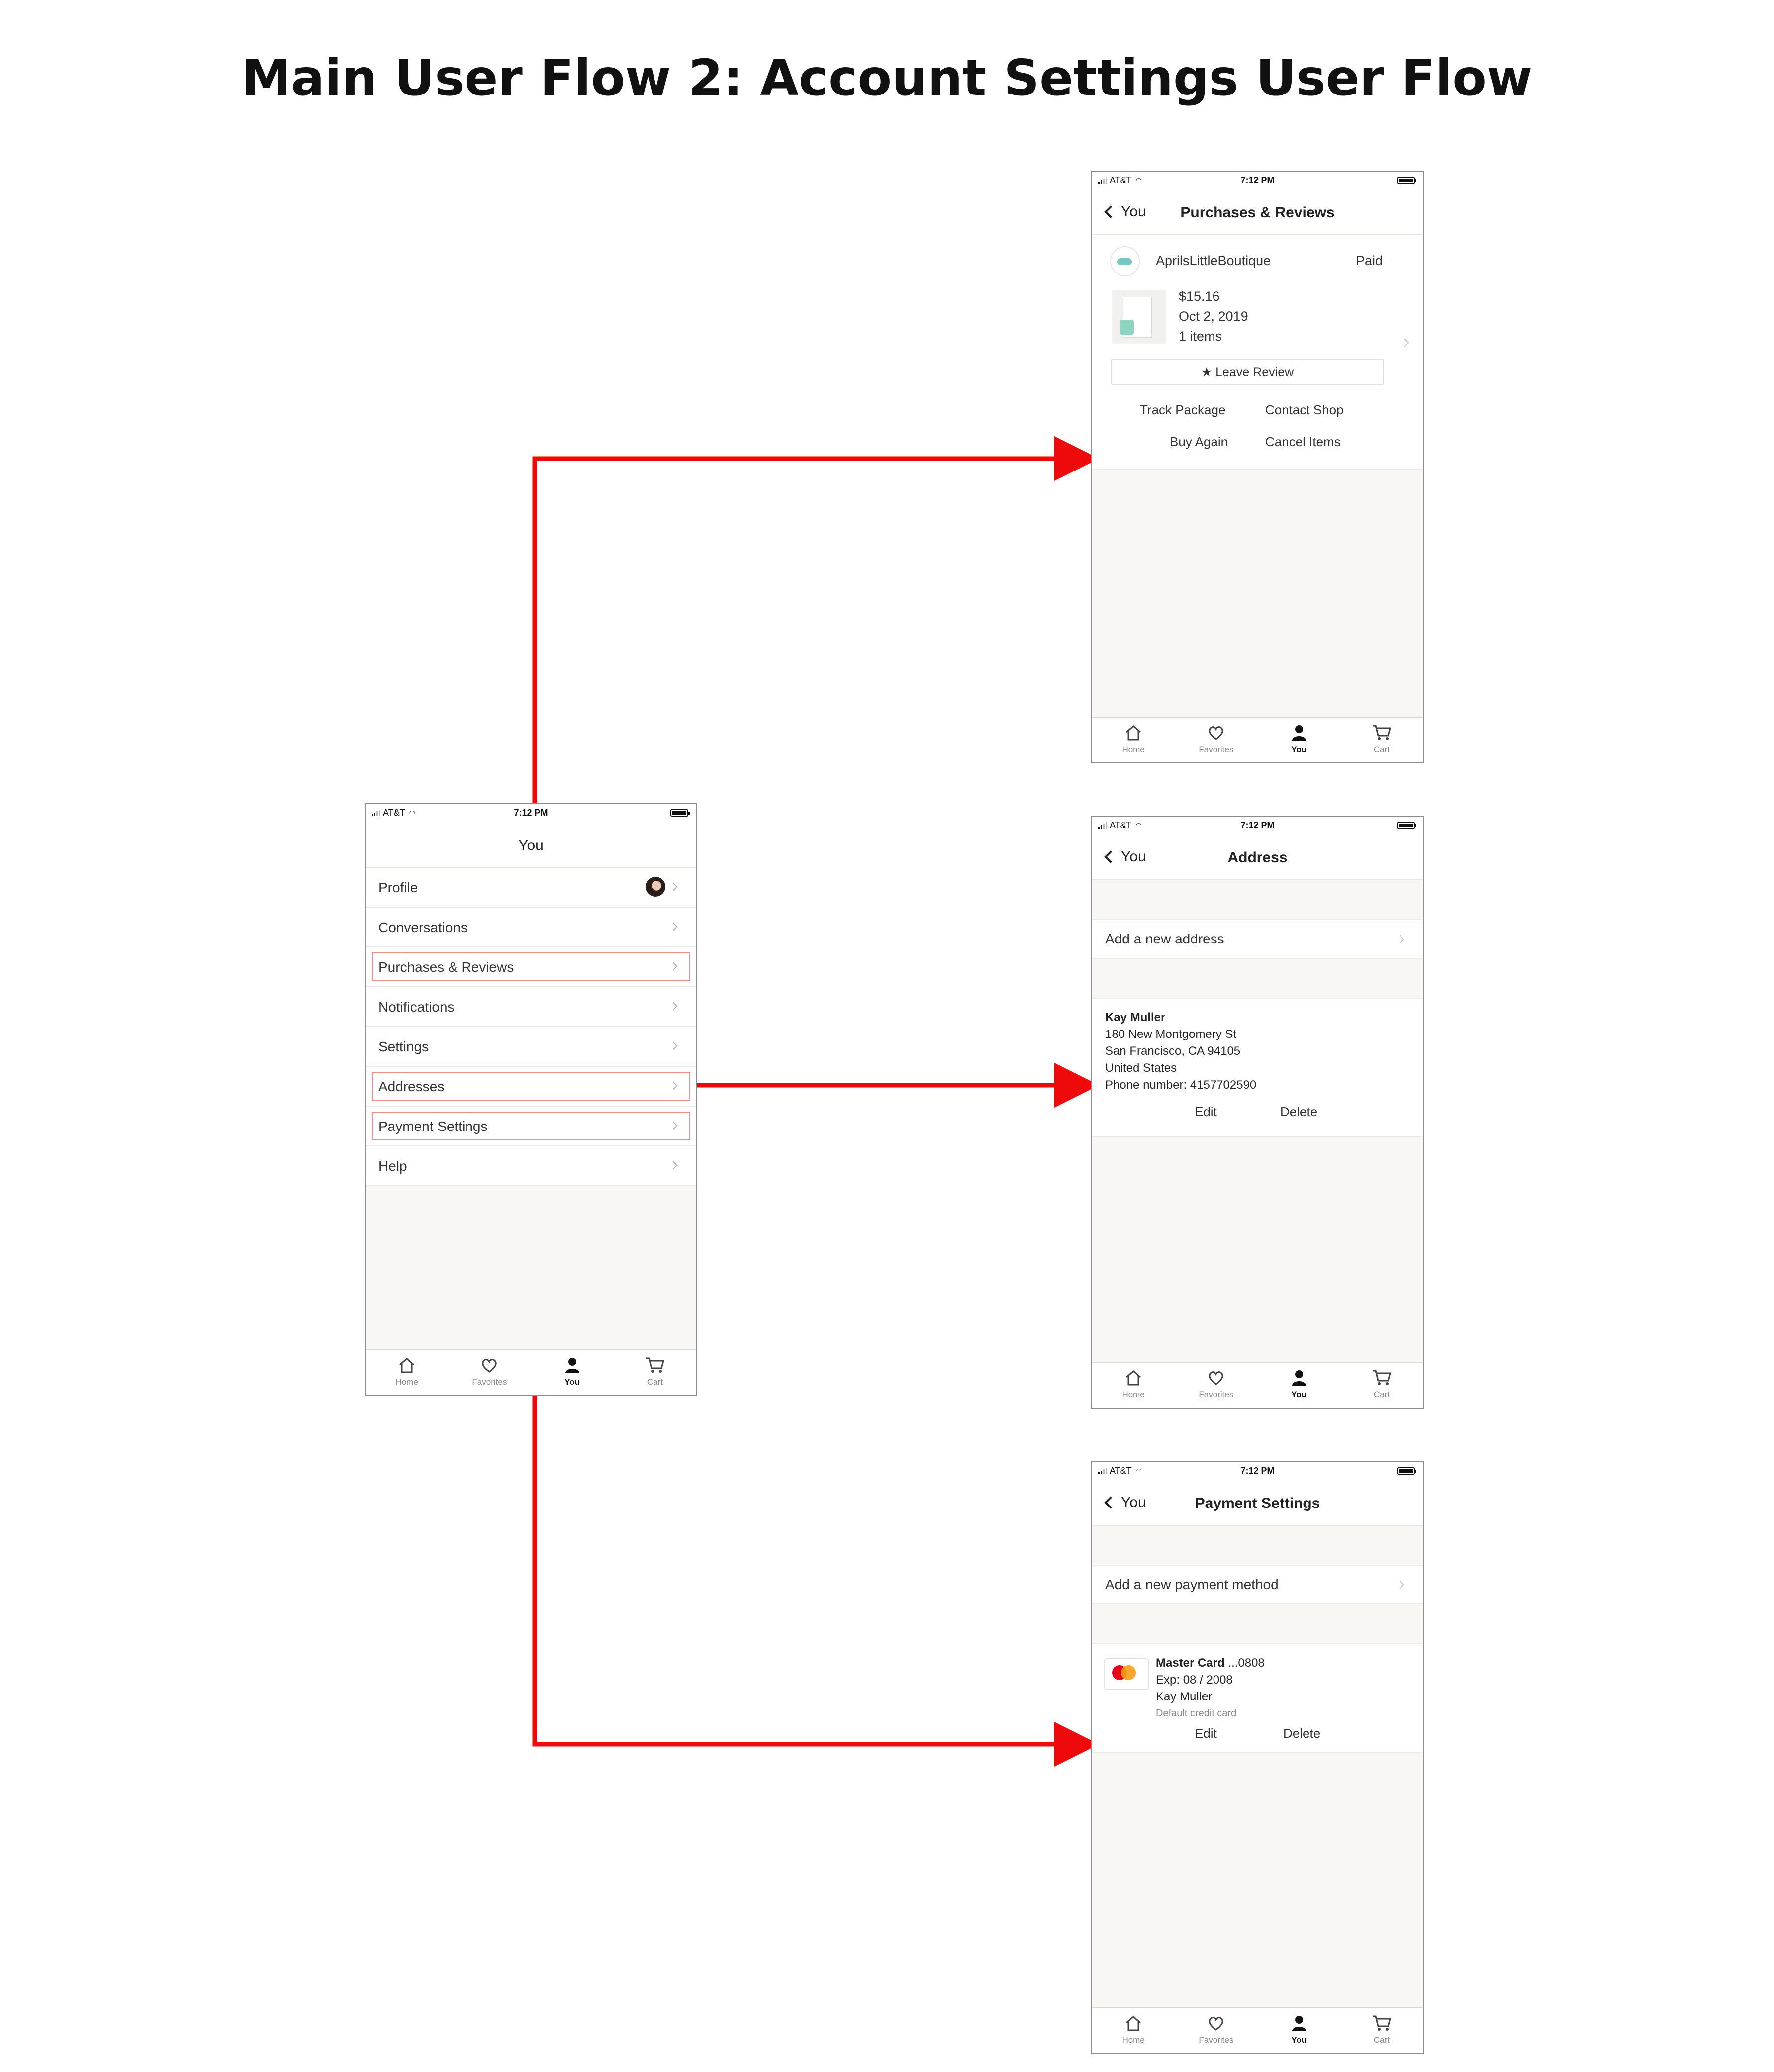 The width and height of the screenshot is (1774, 2072). I want to click on address-city: San Francisco, CA 94105, so click(1173, 1051).